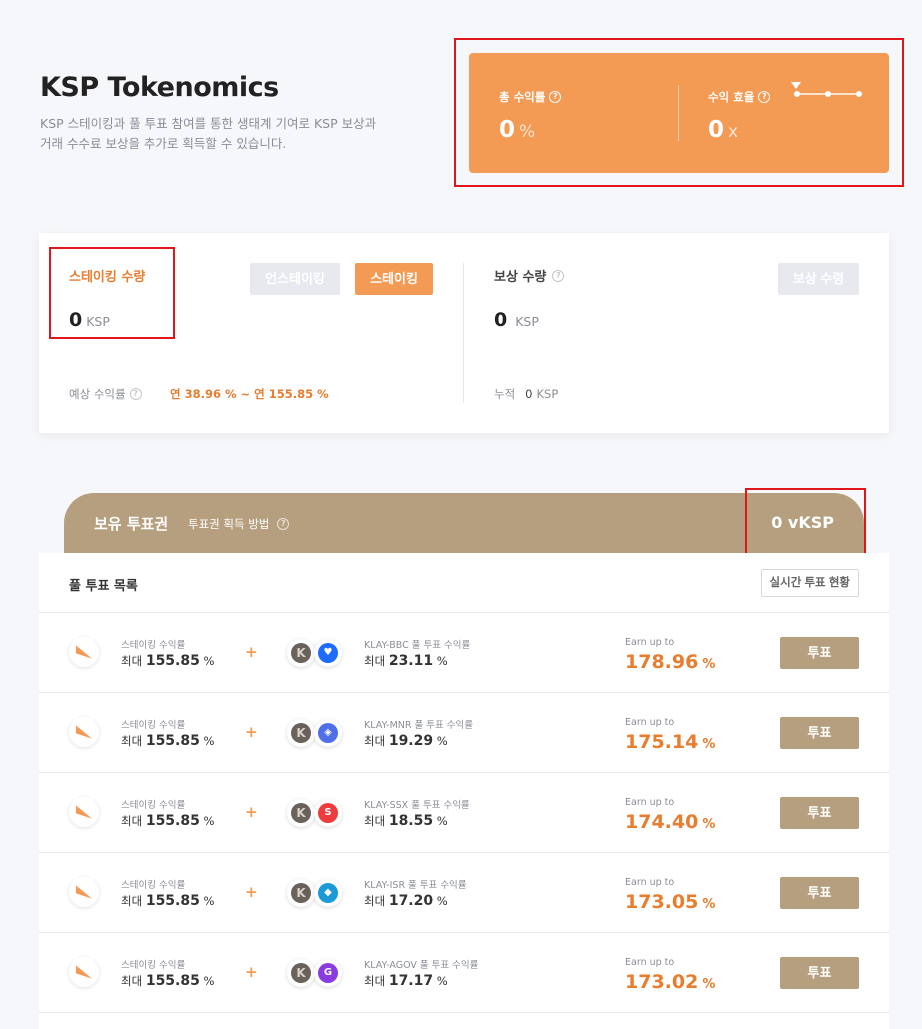  What do you see at coordinates (526, 394) in the screenshot?
I see `cumulative-reward: 누적 0 KSP` at bounding box center [526, 394].